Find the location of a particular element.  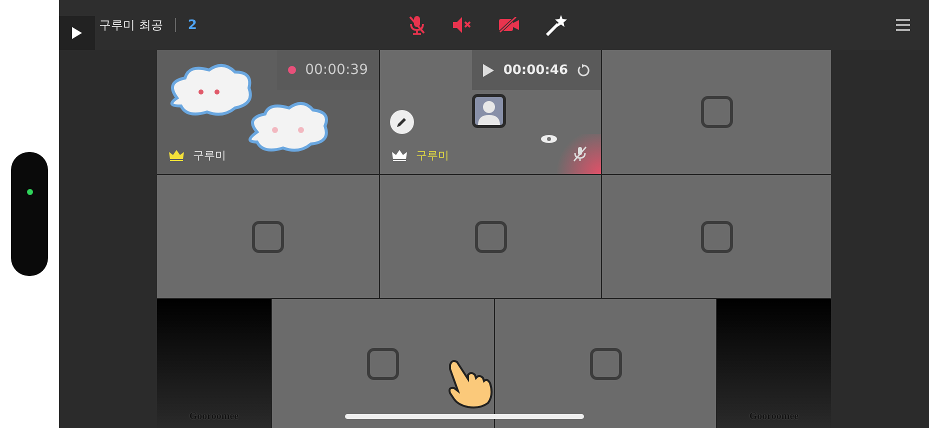

menu-icon is located at coordinates (903, 25).